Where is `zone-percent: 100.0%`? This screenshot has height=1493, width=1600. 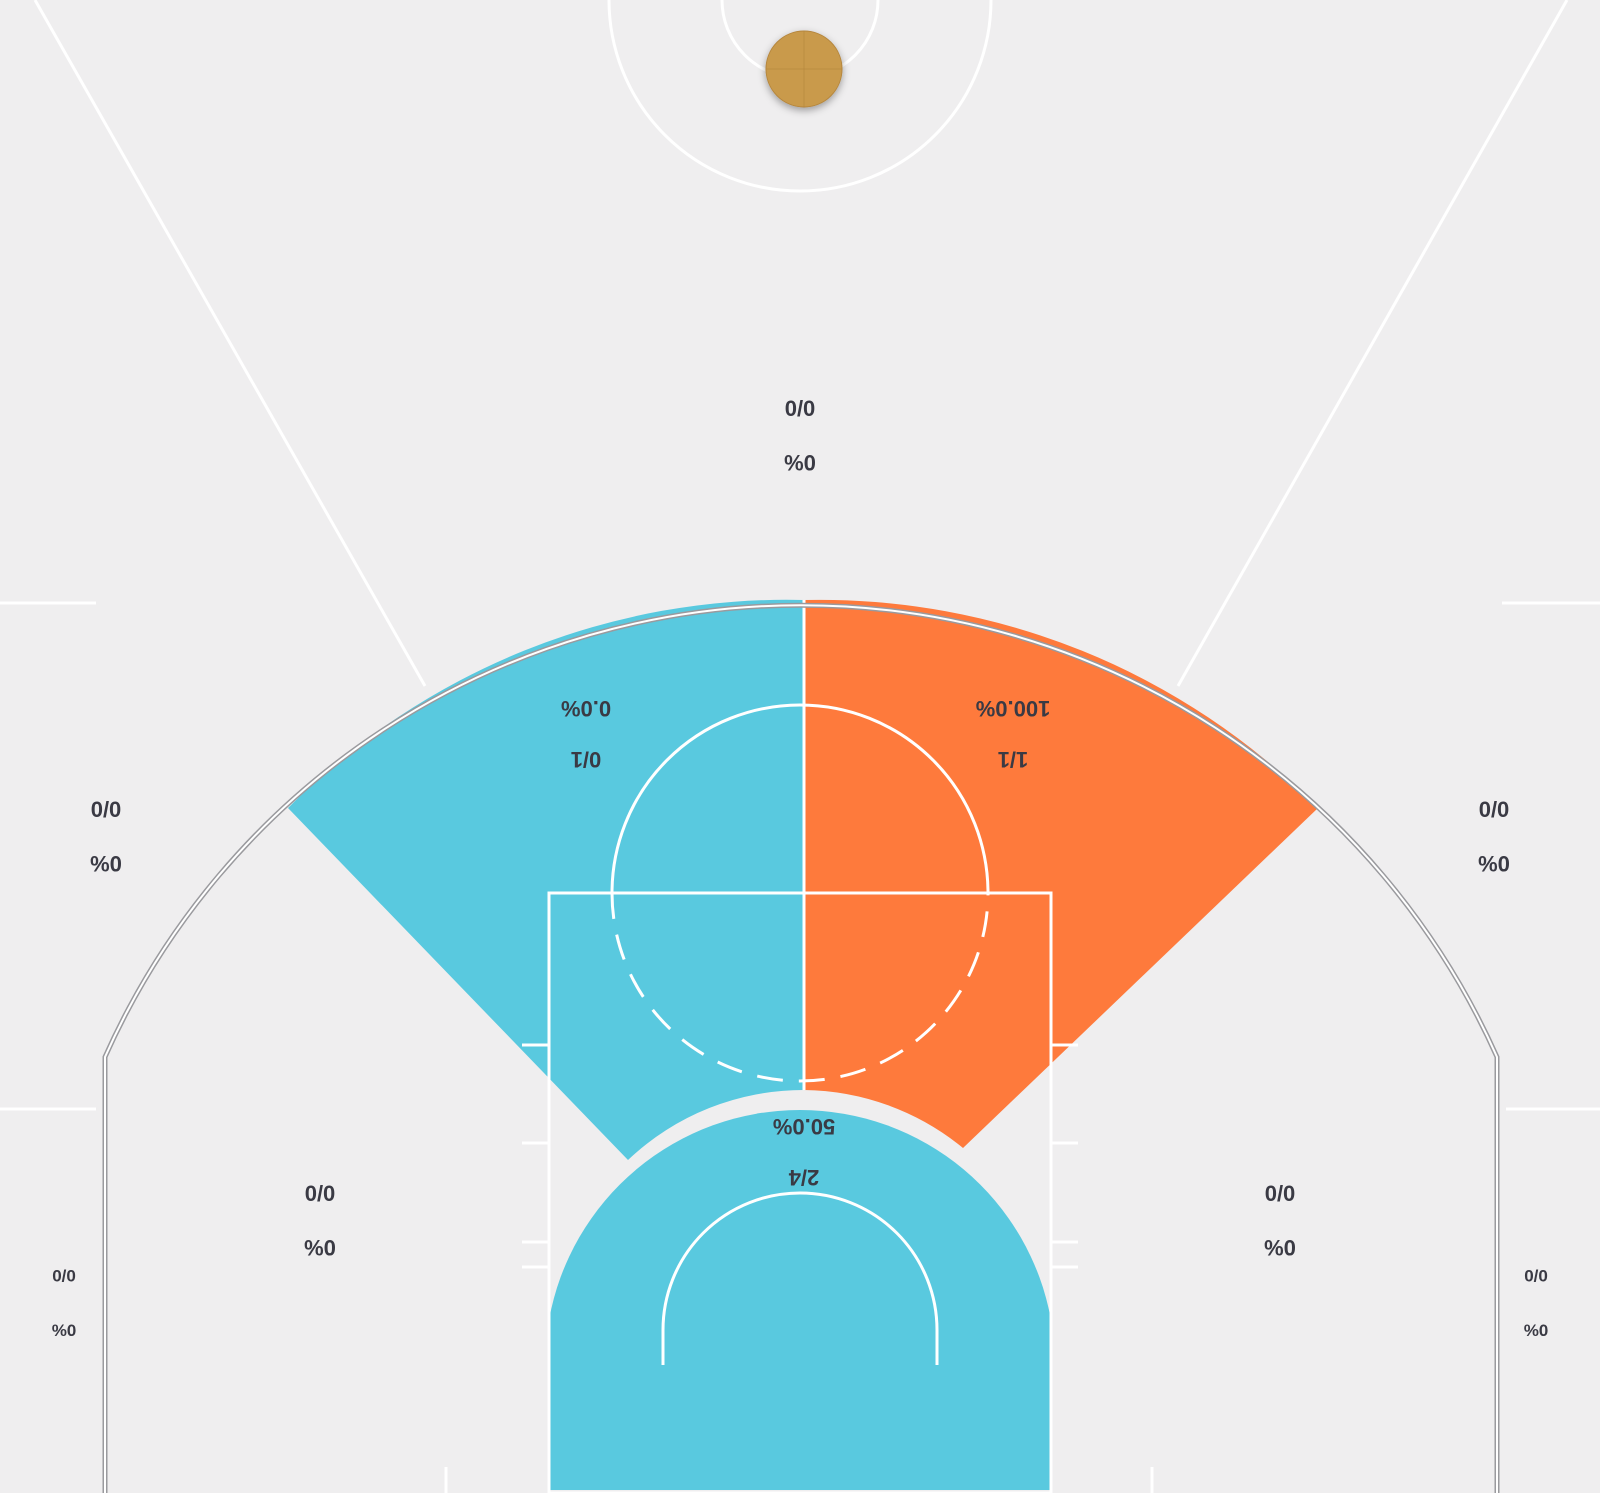
zone-percent: 100.0% is located at coordinates (1013, 708).